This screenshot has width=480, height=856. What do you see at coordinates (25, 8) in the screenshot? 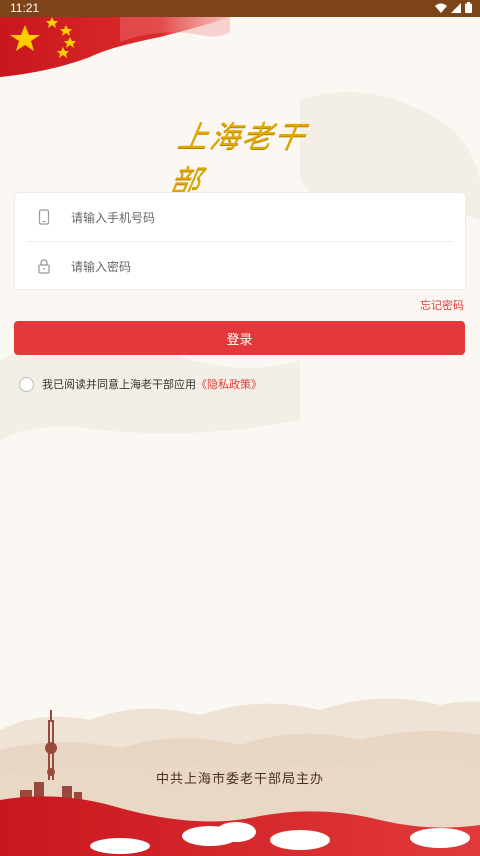
I see `status-time: 11:21` at bounding box center [25, 8].